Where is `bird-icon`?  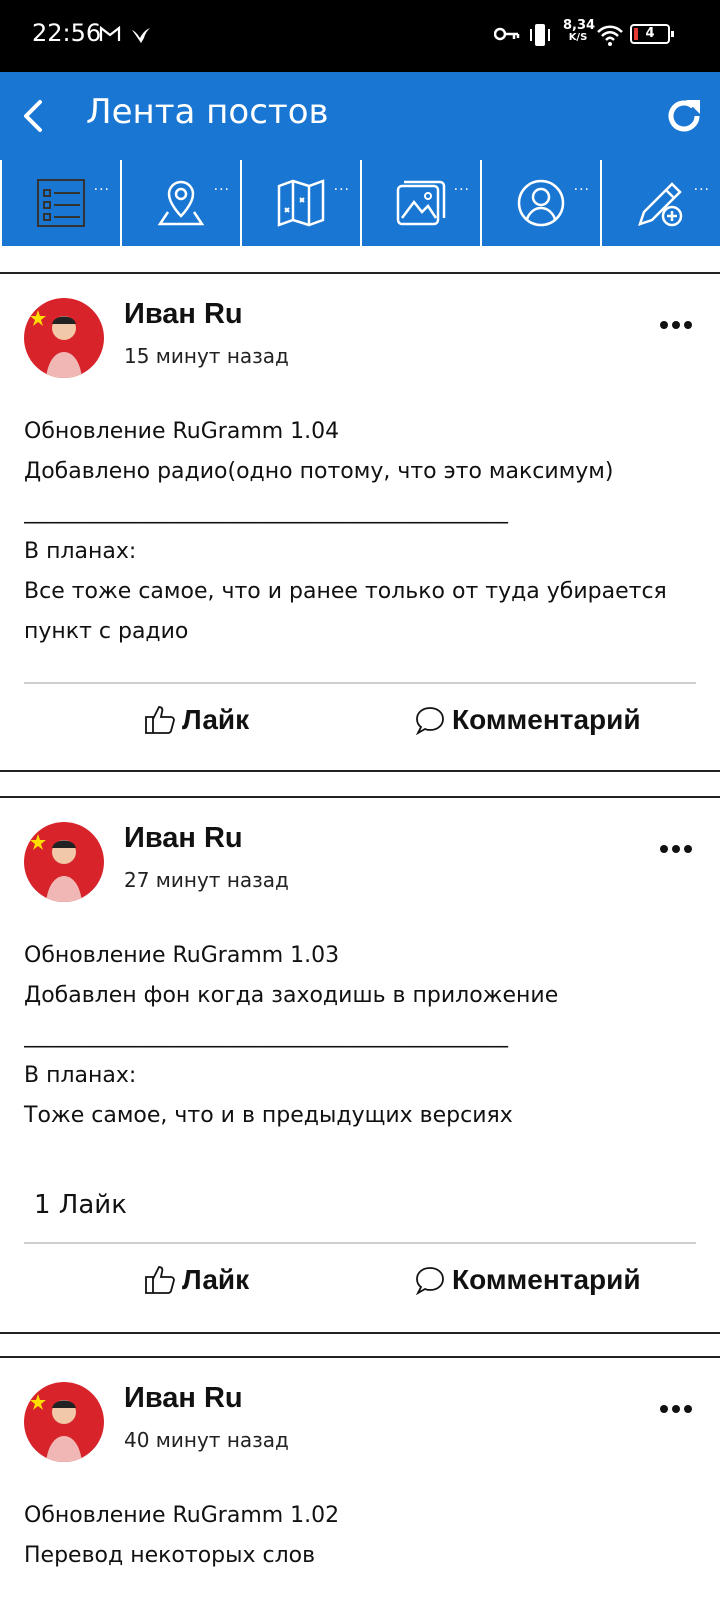
bird-icon is located at coordinates (141, 35).